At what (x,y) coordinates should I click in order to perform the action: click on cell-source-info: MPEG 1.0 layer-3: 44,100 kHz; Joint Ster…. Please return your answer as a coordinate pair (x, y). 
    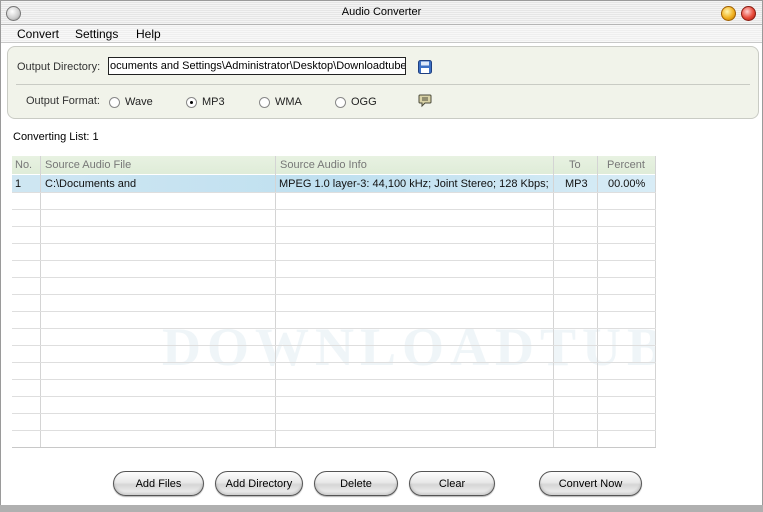
    Looking at the image, I should click on (414, 184).